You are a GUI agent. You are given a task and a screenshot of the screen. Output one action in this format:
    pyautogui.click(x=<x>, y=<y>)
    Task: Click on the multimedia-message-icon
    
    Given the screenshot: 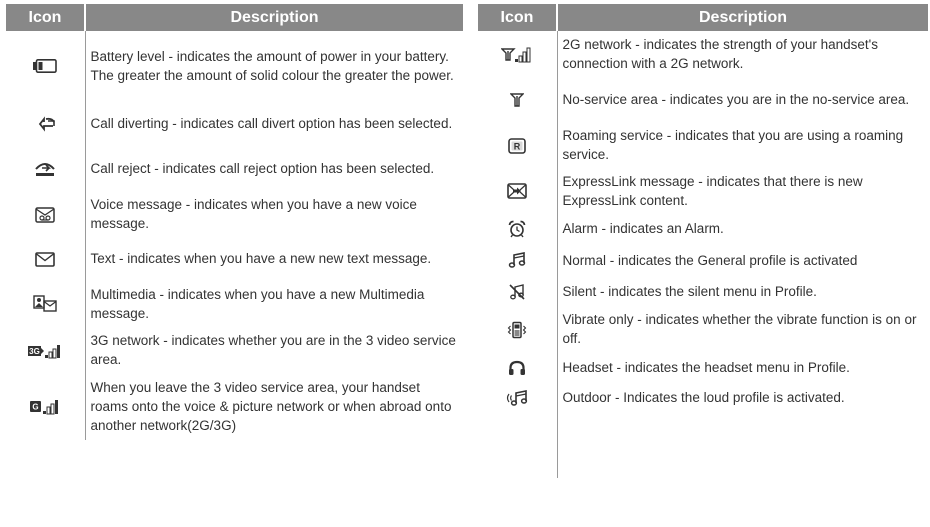 What is the action you would take?
    pyautogui.click(x=45, y=303)
    